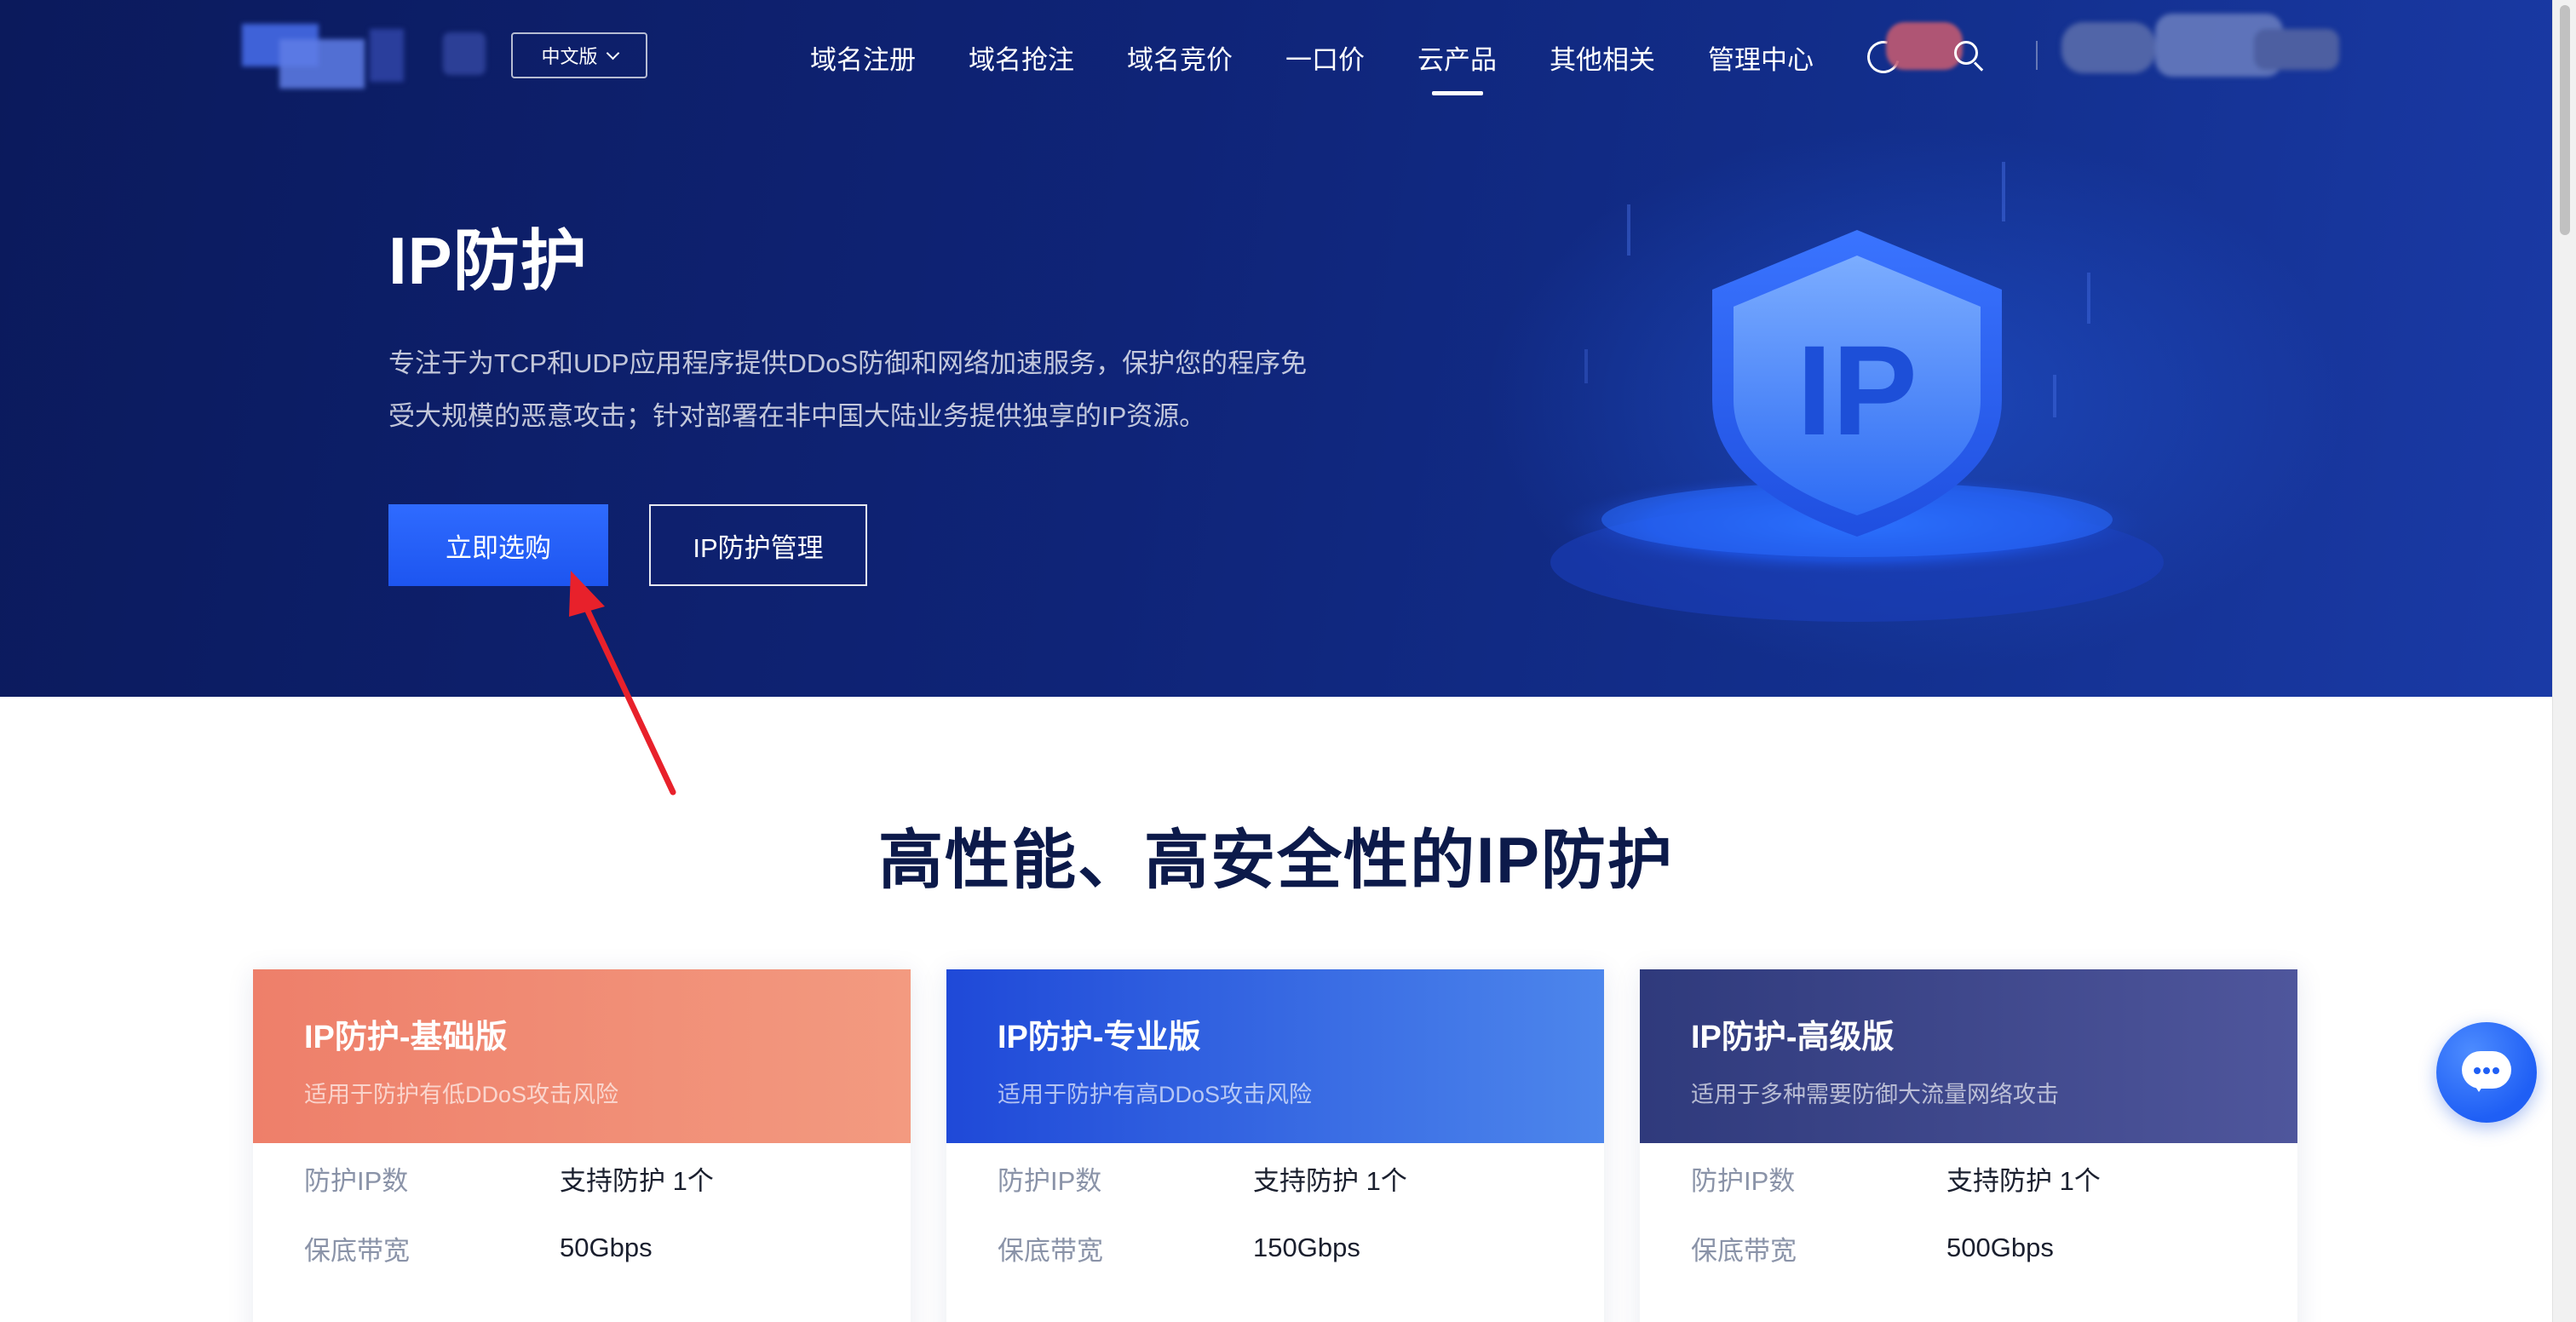 The height and width of the screenshot is (1322, 2576). I want to click on plan-row: 保底带宽 500Gbps, so click(1969, 1248).